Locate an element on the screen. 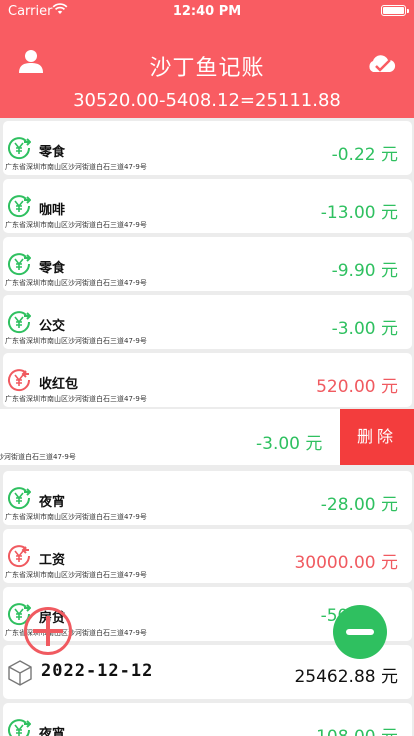  record-amount: -108.00 元 is located at coordinates (354, 729).